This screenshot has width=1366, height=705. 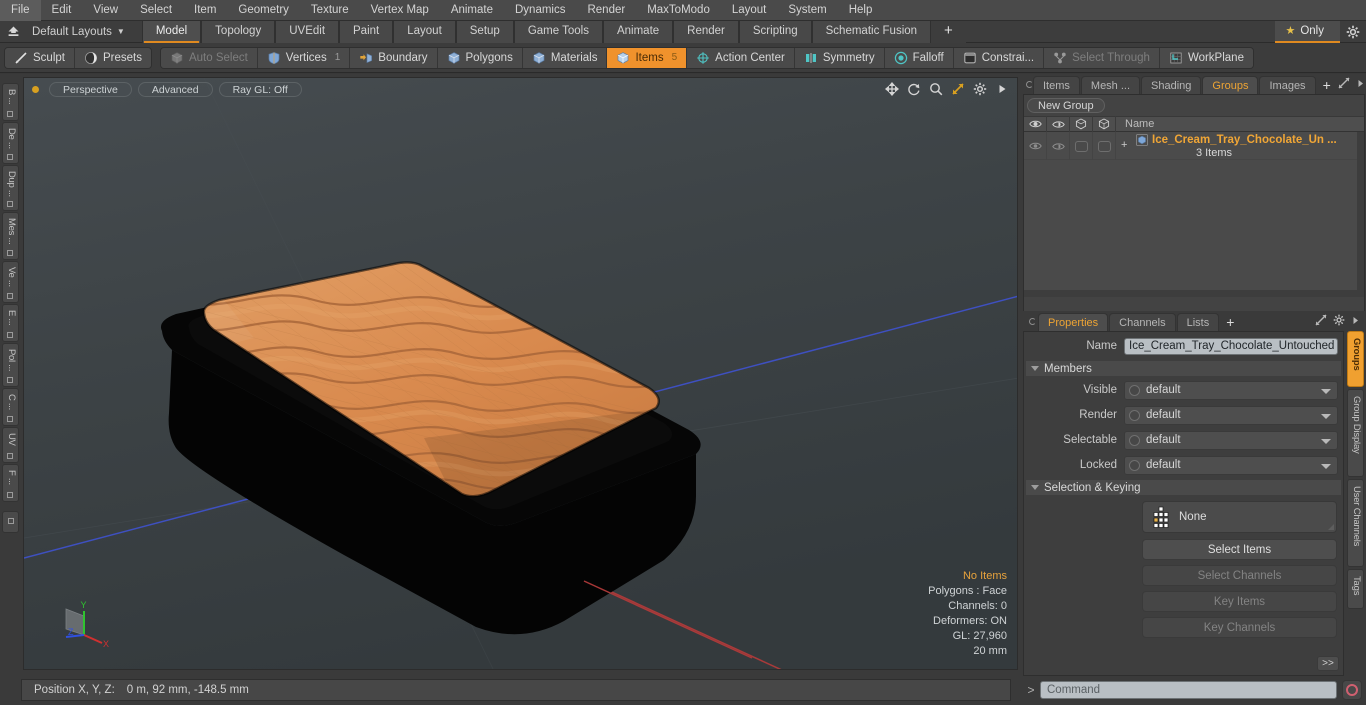 What do you see at coordinates (1307, 31) in the screenshot?
I see `only-toggle-button: ★ Only` at bounding box center [1307, 31].